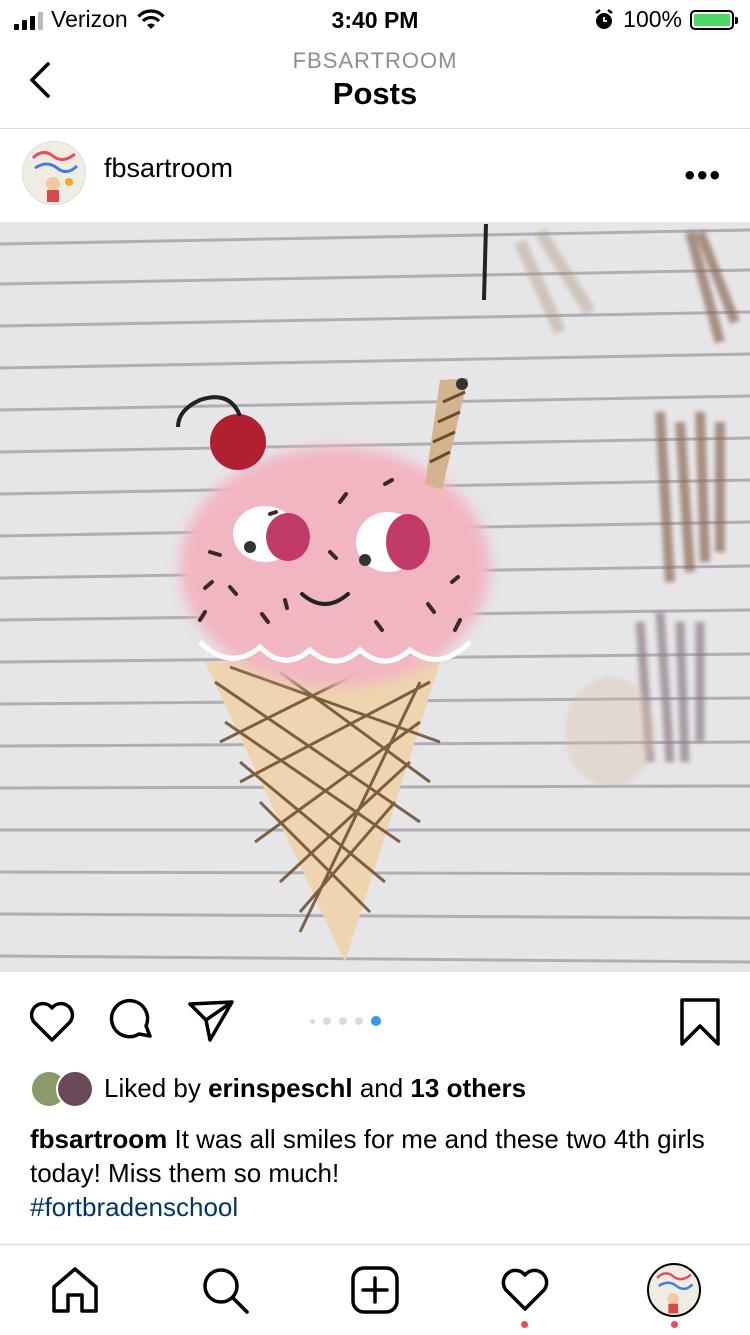 The image size is (750, 1335). I want to click on avatar, so click(54, 173).